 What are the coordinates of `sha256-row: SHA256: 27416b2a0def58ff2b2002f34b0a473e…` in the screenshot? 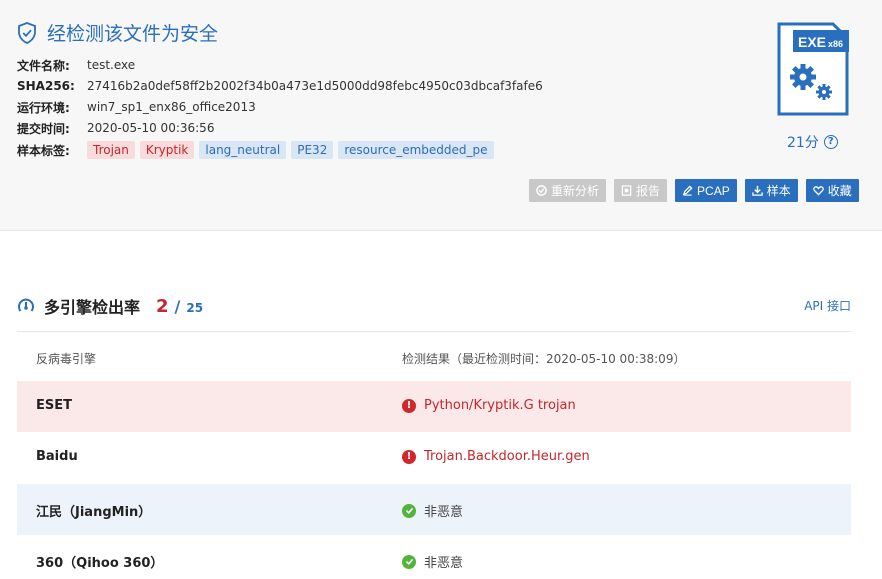 It's located at (280, 86).